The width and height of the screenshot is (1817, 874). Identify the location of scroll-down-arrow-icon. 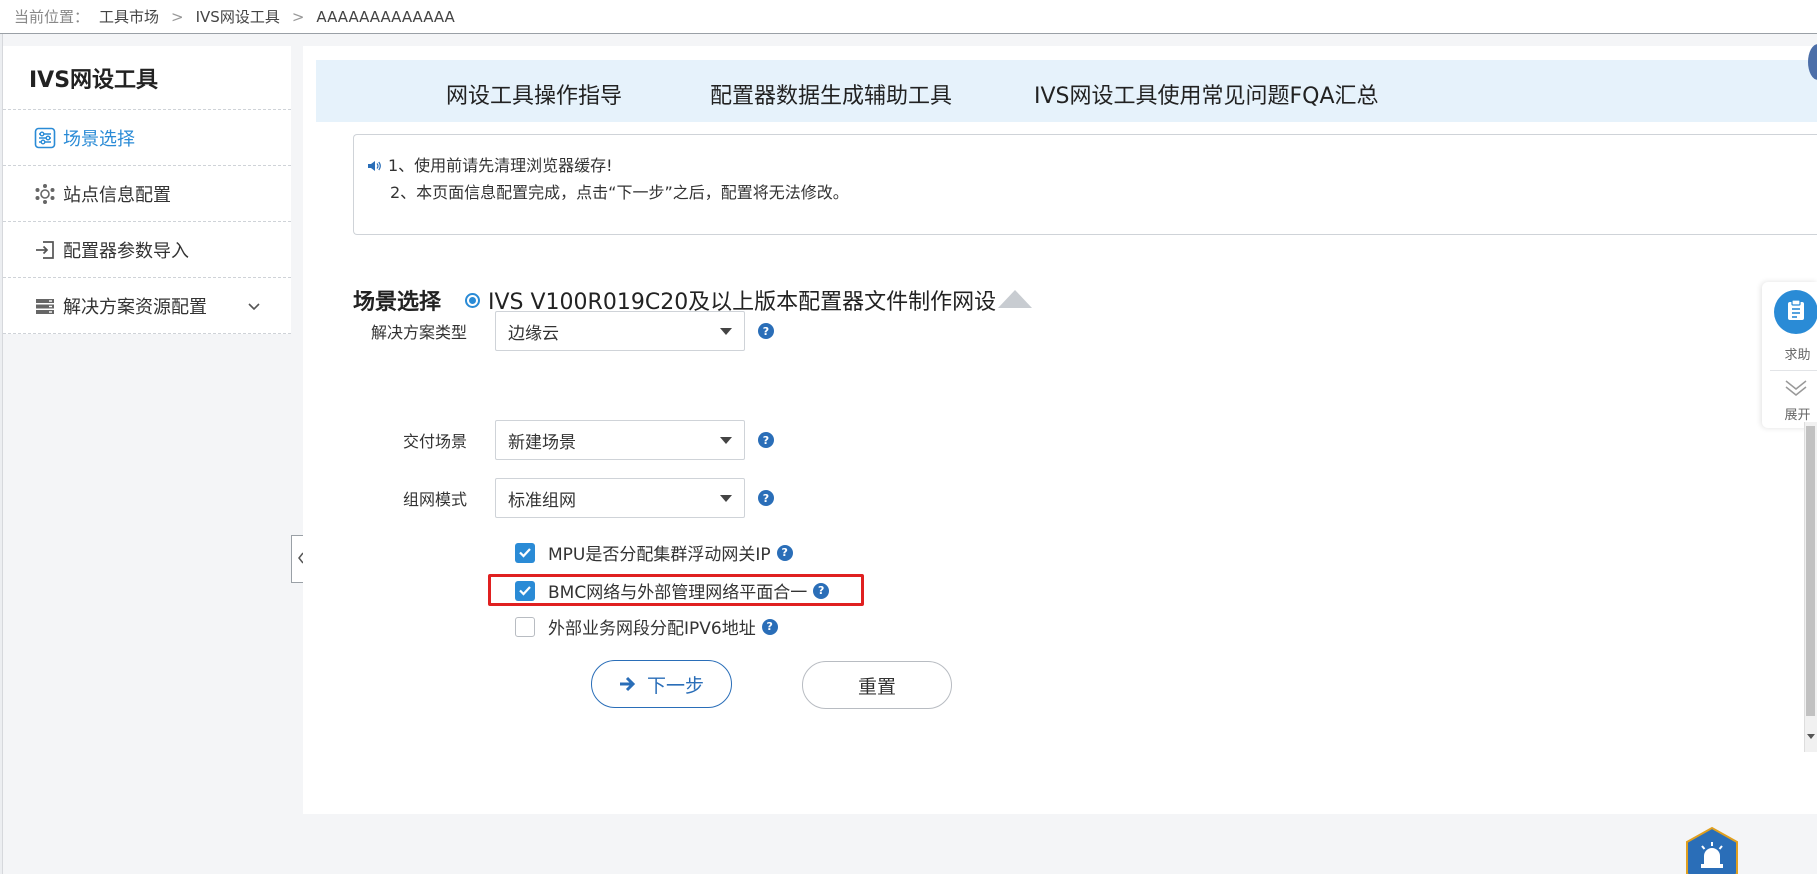
(1811, 736).